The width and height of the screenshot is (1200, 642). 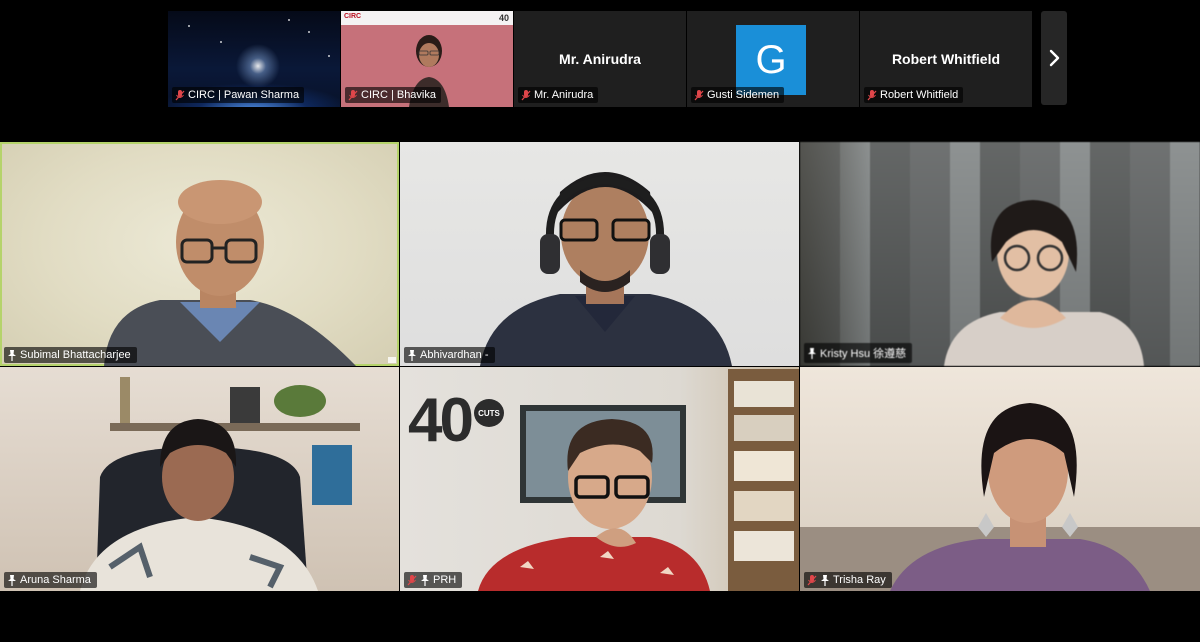 I want to click on video-tile-kristy: Kristy Hsu 徐遵慈, so click(x=1000, y=254).